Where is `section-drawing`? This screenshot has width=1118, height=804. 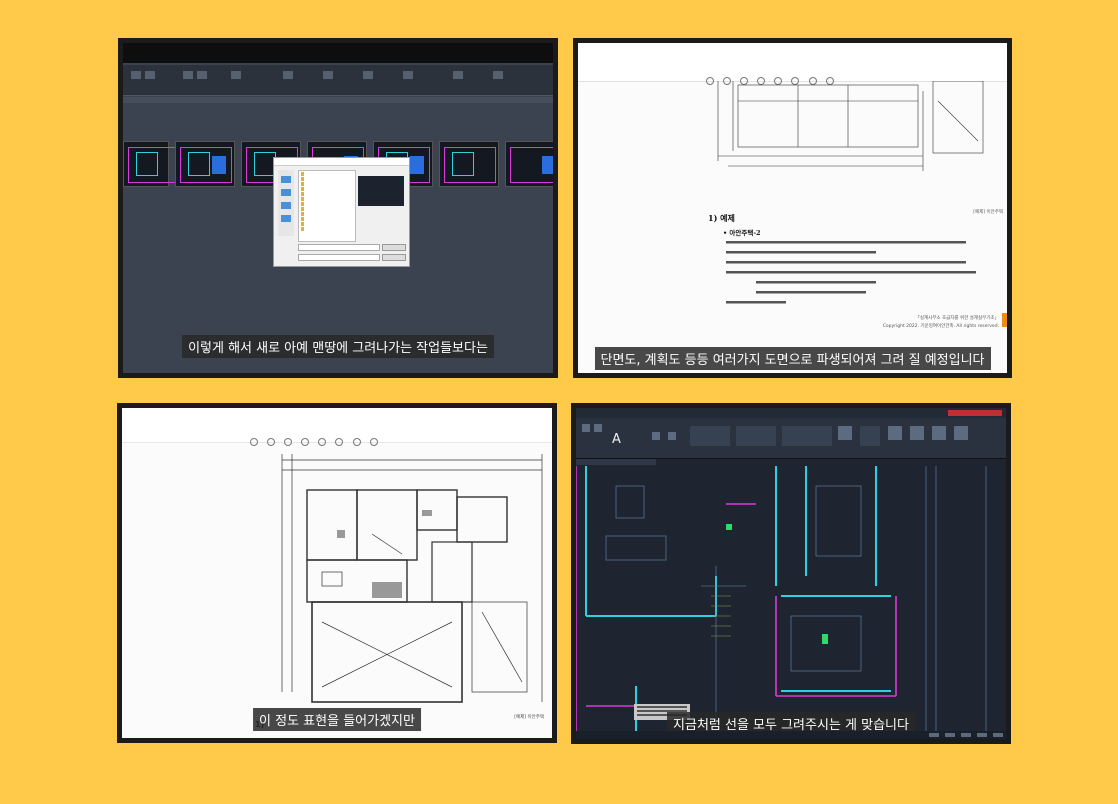 section-drawing is located at coordinates (850, 126).